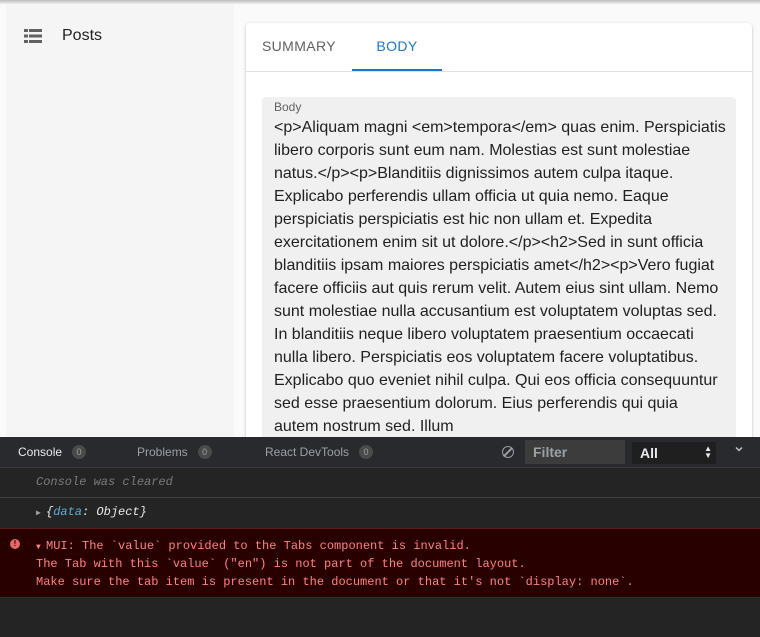 The height and width of the screenshot is (637, 760). I want to click on tab-console: Console 0, so click(52, 452).